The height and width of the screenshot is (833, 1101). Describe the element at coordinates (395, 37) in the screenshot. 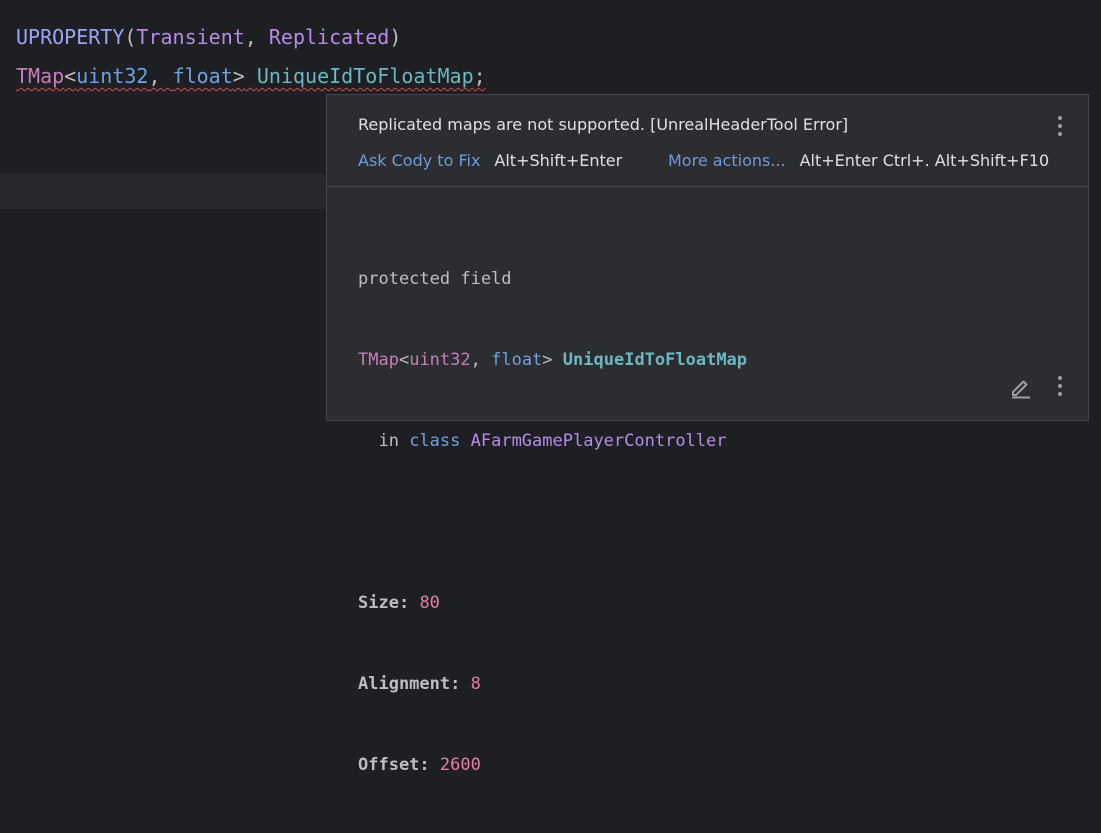

I see `paren-close: )` at that location.